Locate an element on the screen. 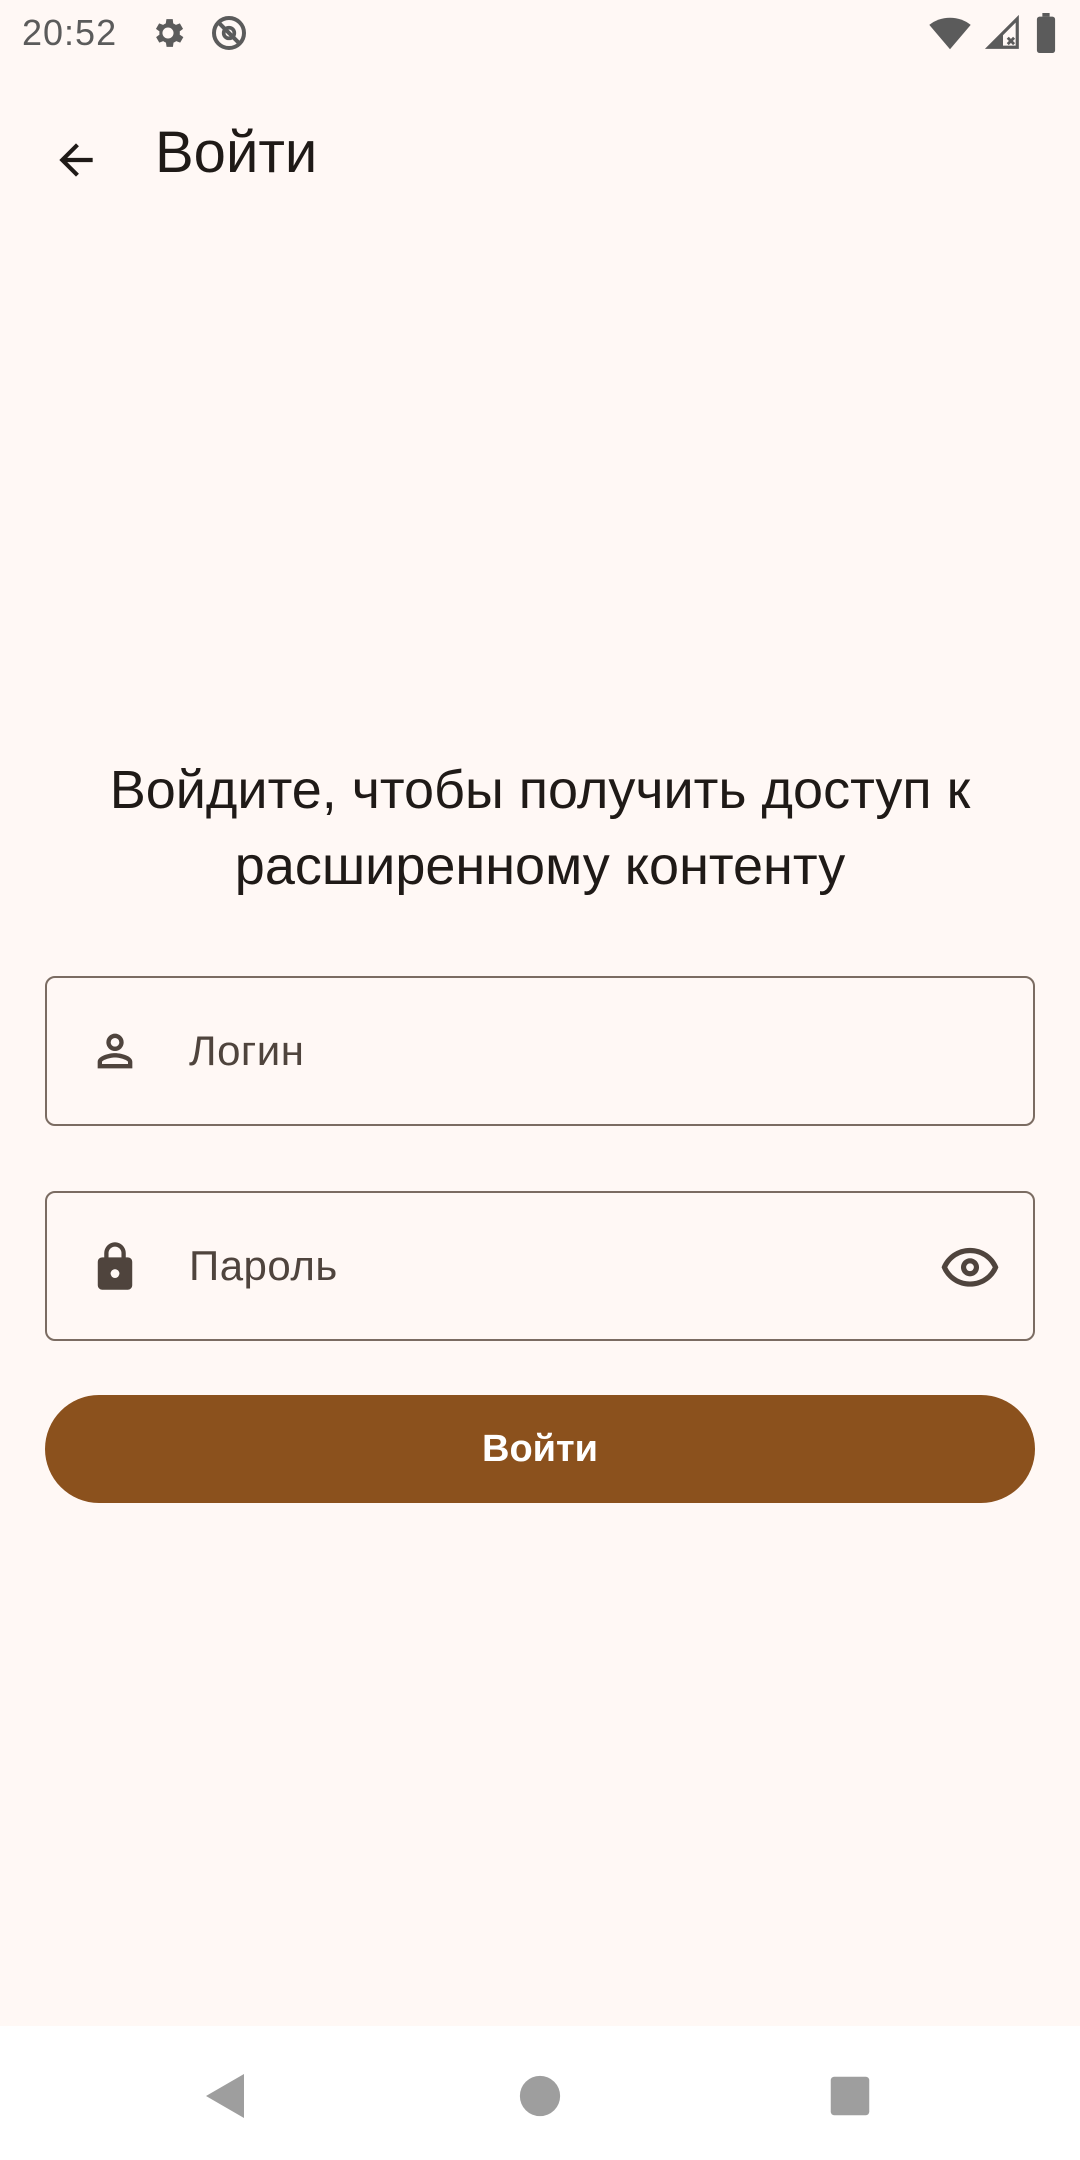  password-placeholder: Пароль is located at coordinates (263, 1265).